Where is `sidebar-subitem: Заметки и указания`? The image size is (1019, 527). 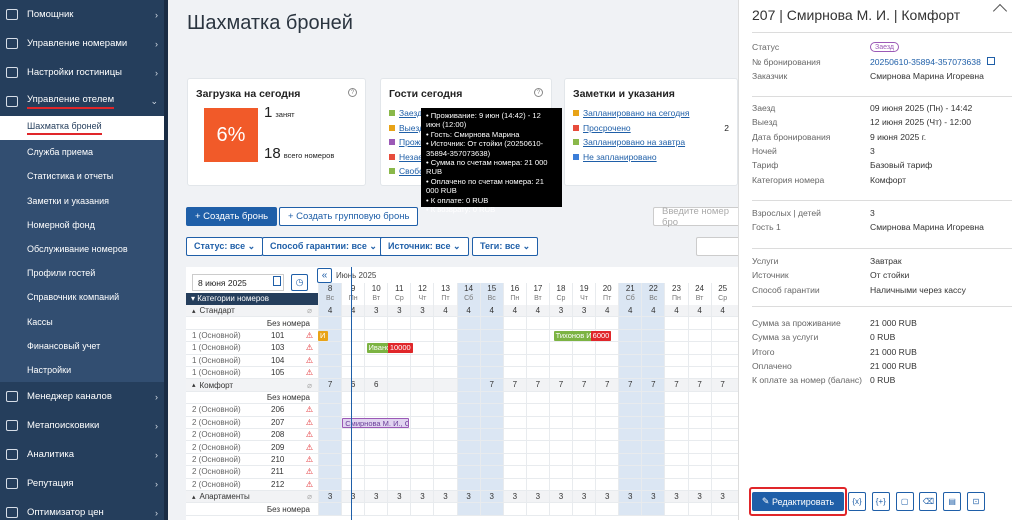 sidebar-subitem: Заметки и указания is located at coordinates (82, 200).